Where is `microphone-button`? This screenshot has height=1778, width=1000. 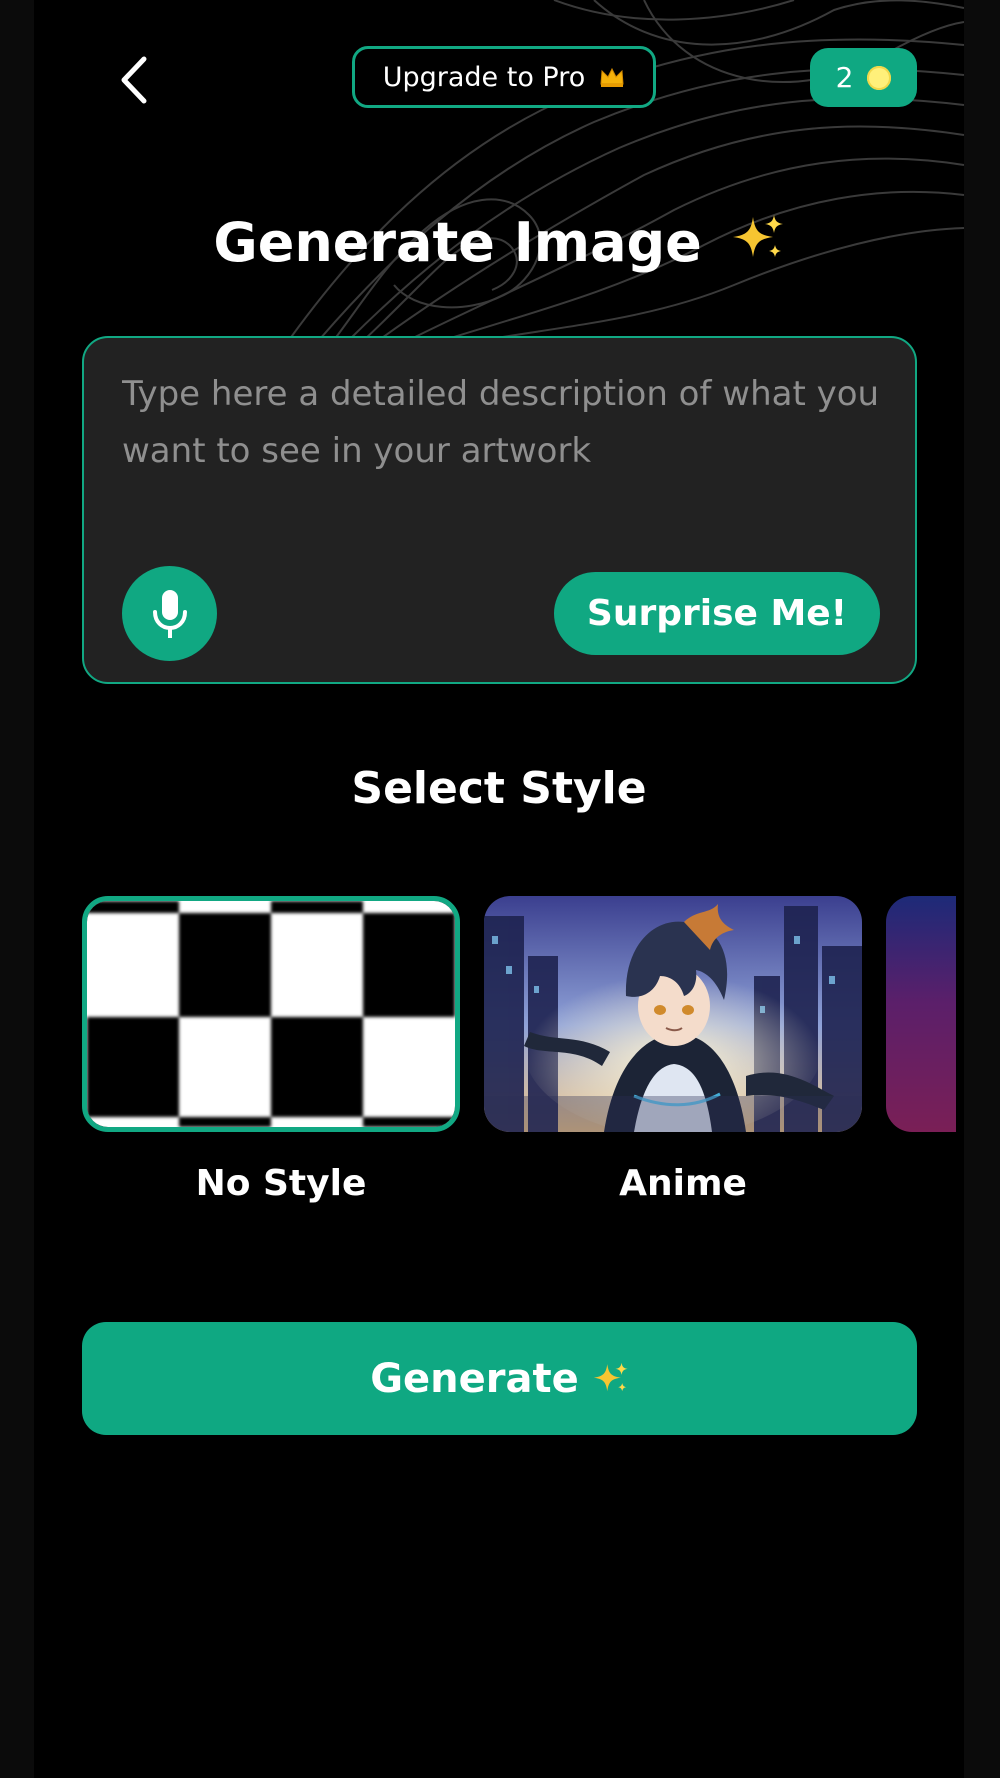 microphone-button is located at coordinates (169, 613).